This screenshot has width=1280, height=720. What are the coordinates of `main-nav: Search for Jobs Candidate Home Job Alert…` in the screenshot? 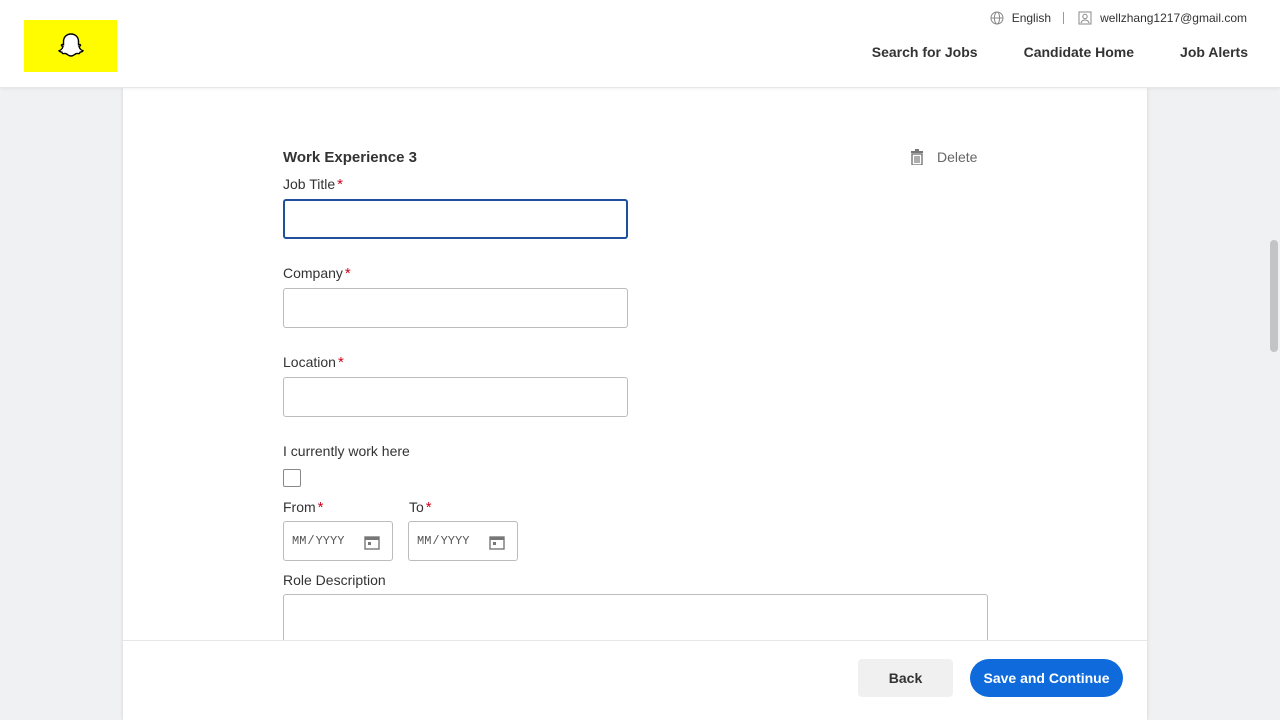 It's located at (1060, 52).